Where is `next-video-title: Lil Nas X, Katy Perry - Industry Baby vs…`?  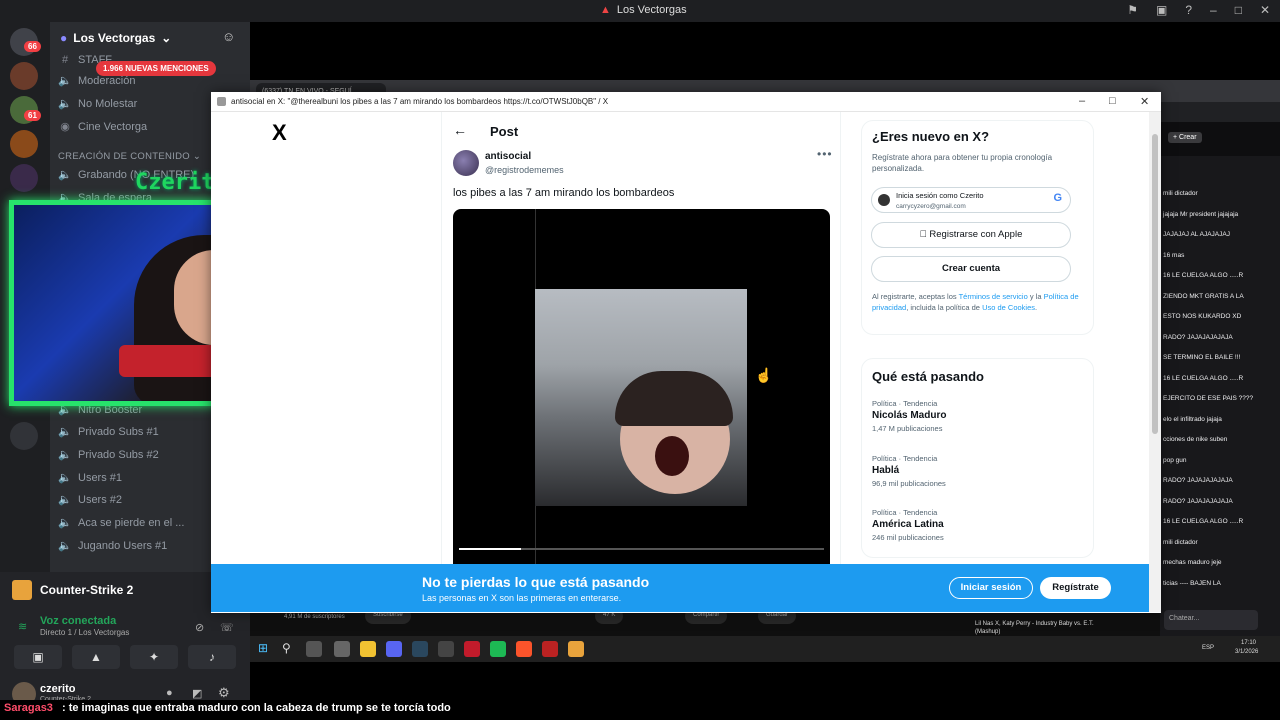 next-video-title: Lil Nas X, Katy Perry - Industry Baby vs… is located at coordinates (1040, 628).